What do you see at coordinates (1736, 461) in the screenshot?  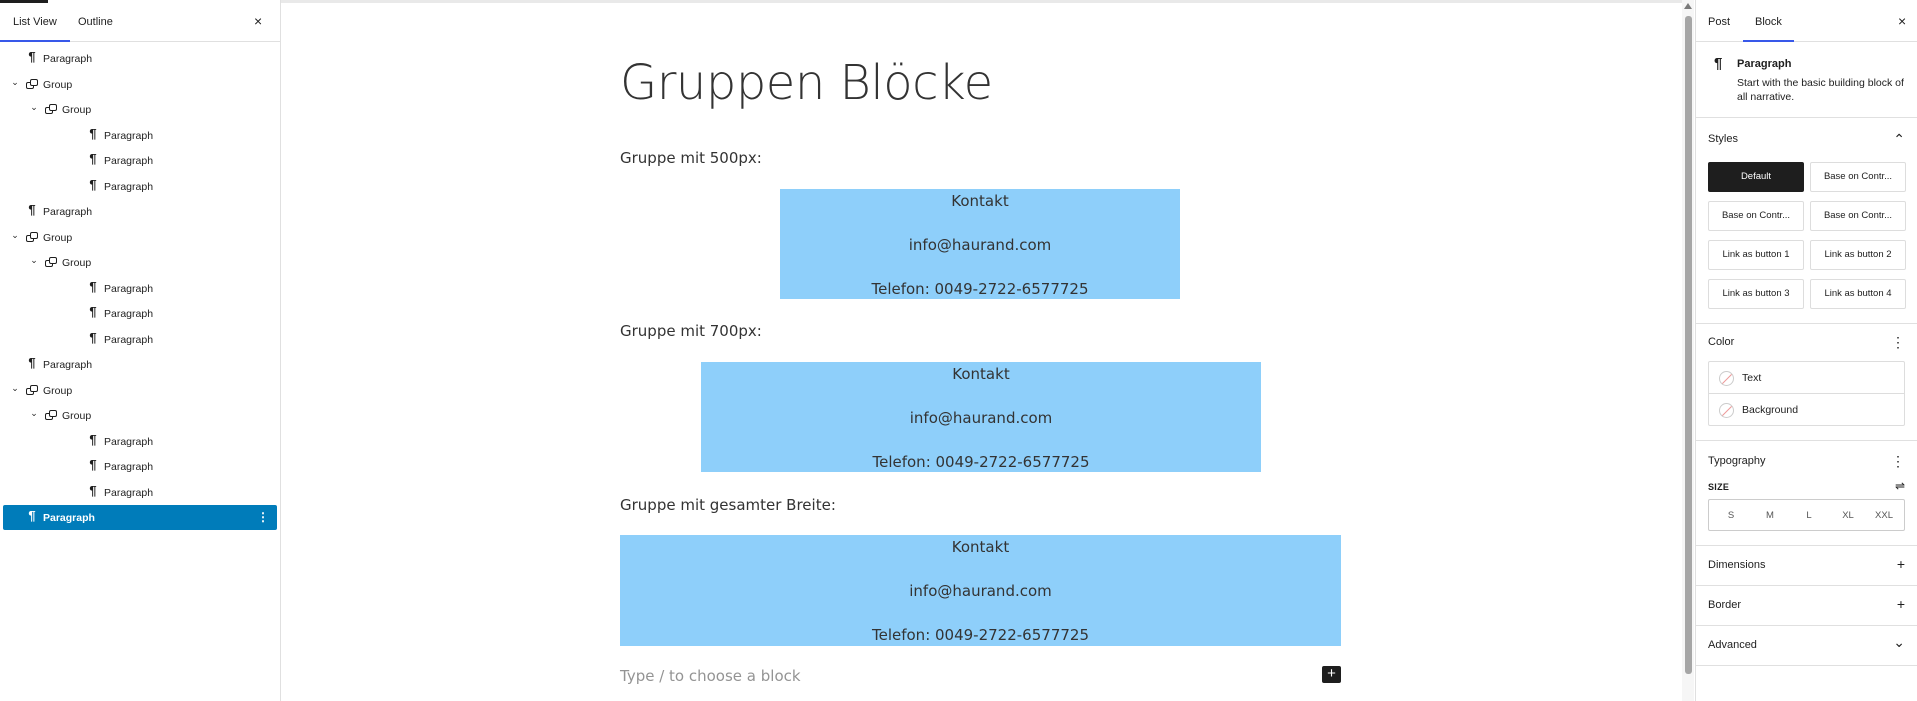 I see `typography-panel-title: Typography` at bounding box center [1736, 461].